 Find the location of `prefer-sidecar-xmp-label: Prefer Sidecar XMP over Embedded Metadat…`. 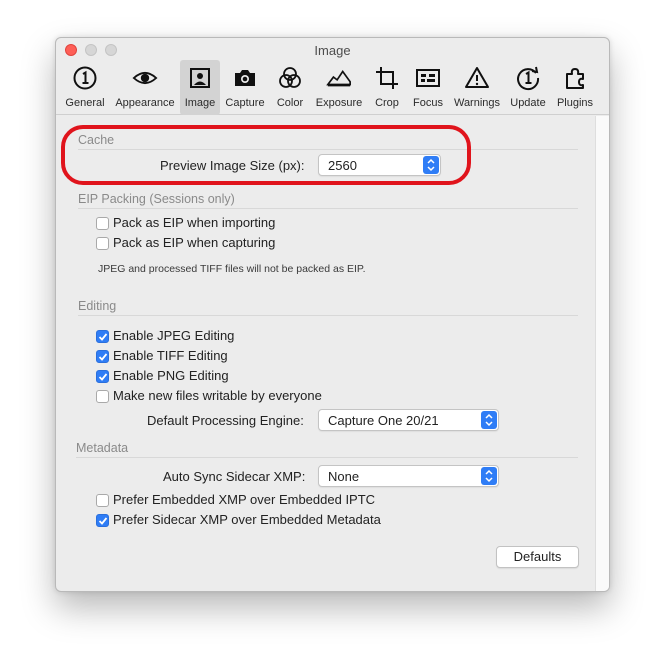

prefer-sidecar-xmp-label: Prefer Sidecar XMP over Embedded Metadat… is located at coordinates (247, 519).